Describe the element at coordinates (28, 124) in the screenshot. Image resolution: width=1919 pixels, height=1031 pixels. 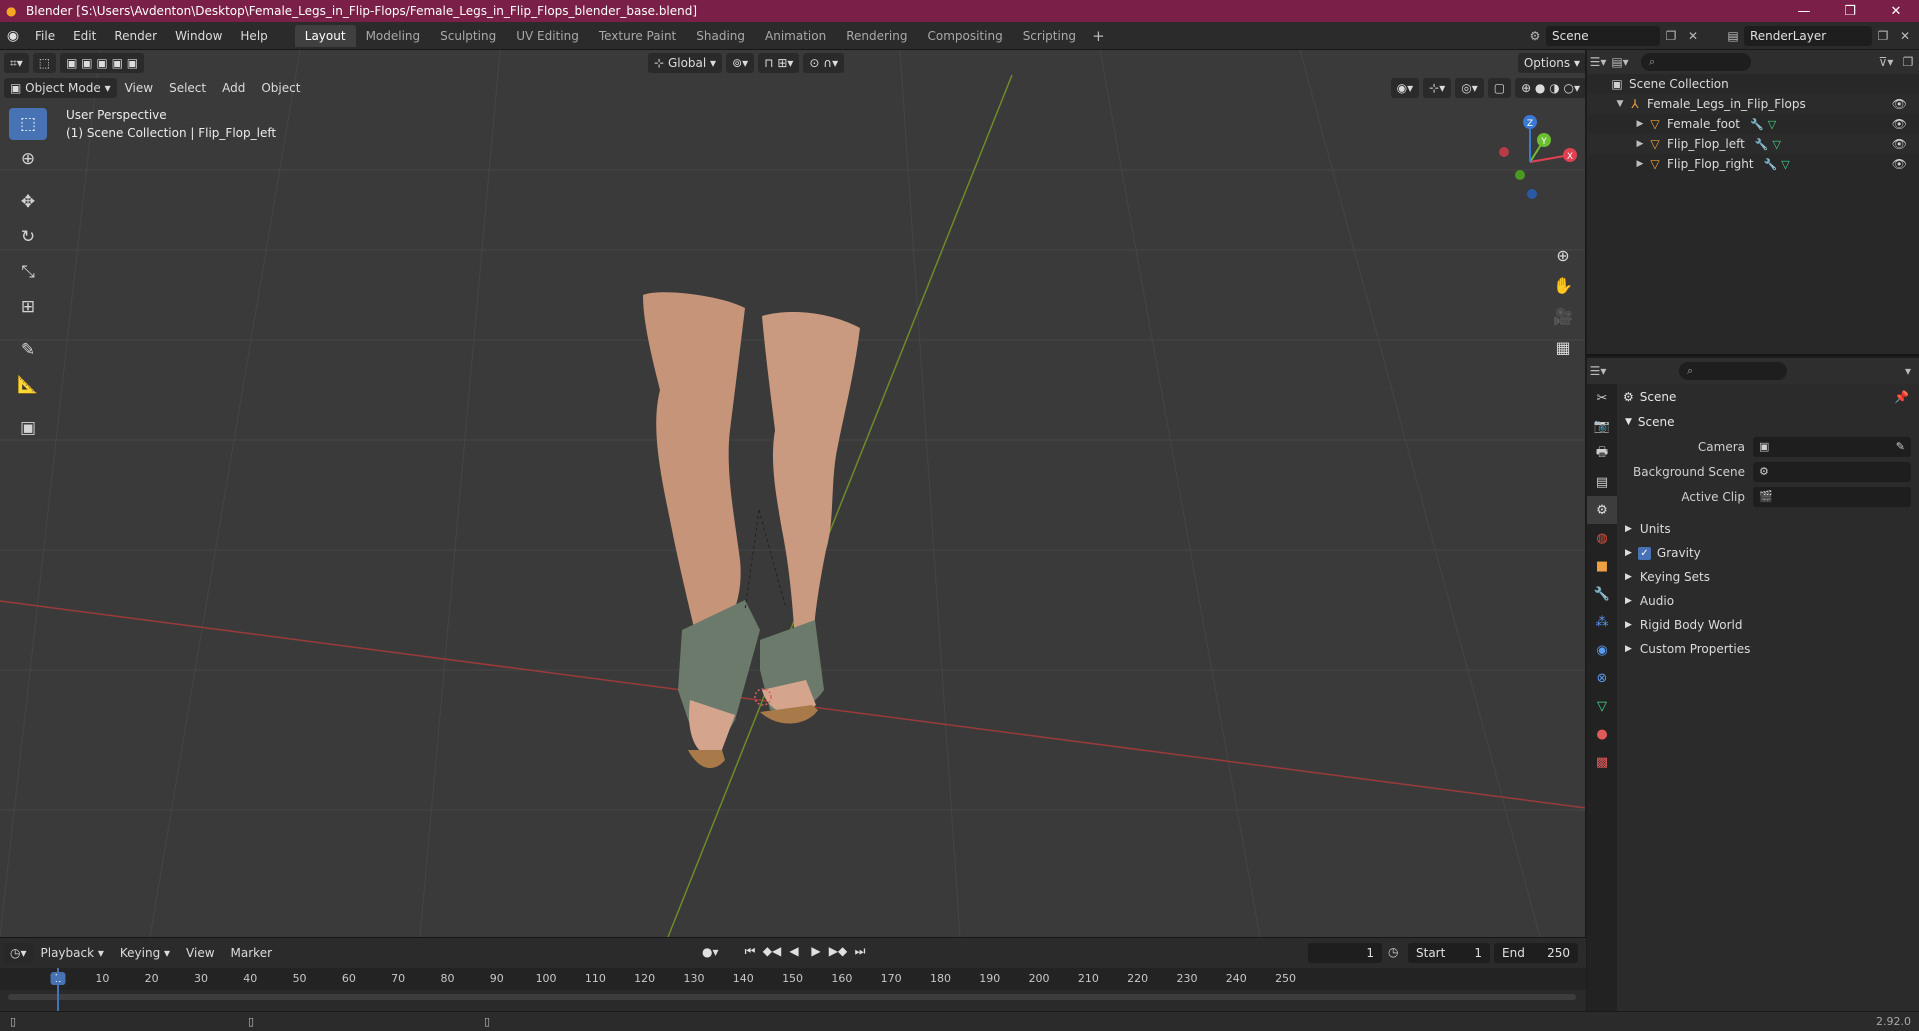
I see `select-box-tool-icon: ⬚` at that location.